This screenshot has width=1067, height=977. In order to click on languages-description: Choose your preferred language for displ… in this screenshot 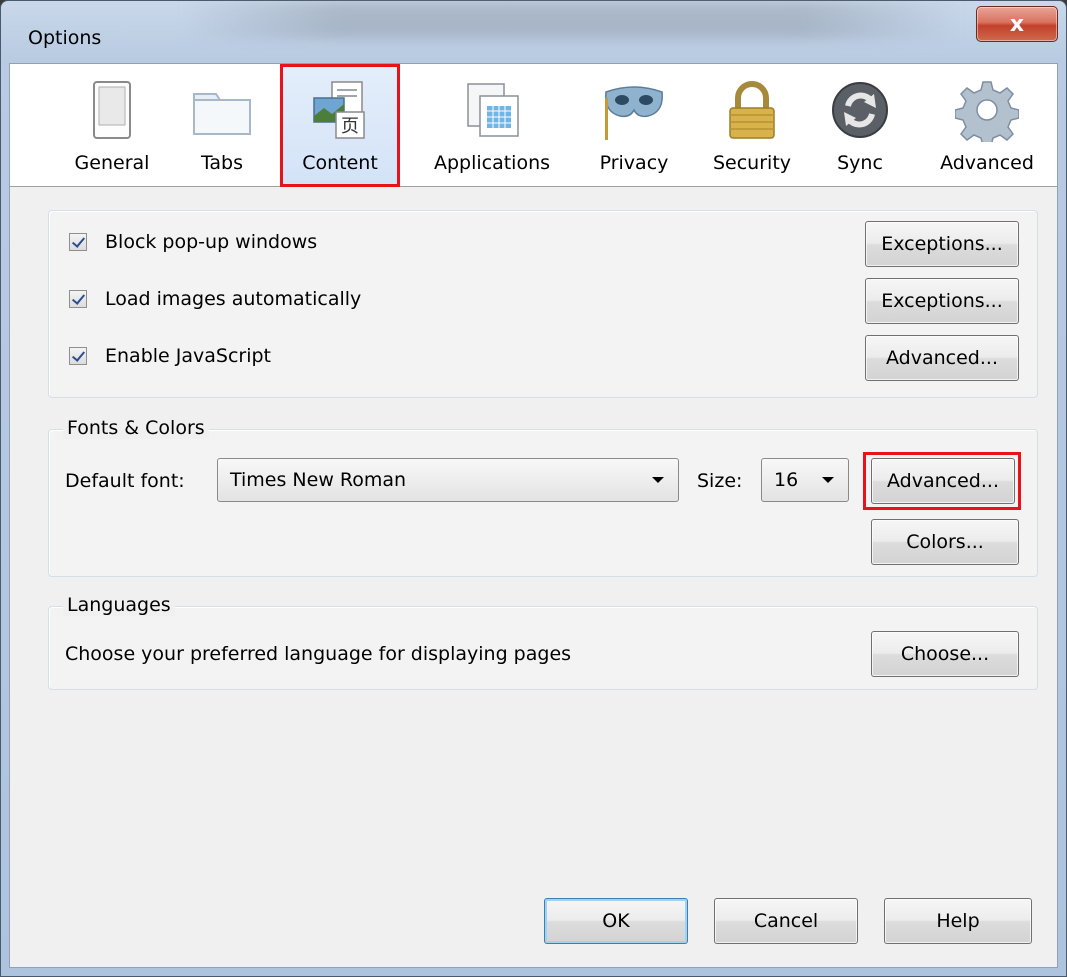, I will do `click(318, 654)`.